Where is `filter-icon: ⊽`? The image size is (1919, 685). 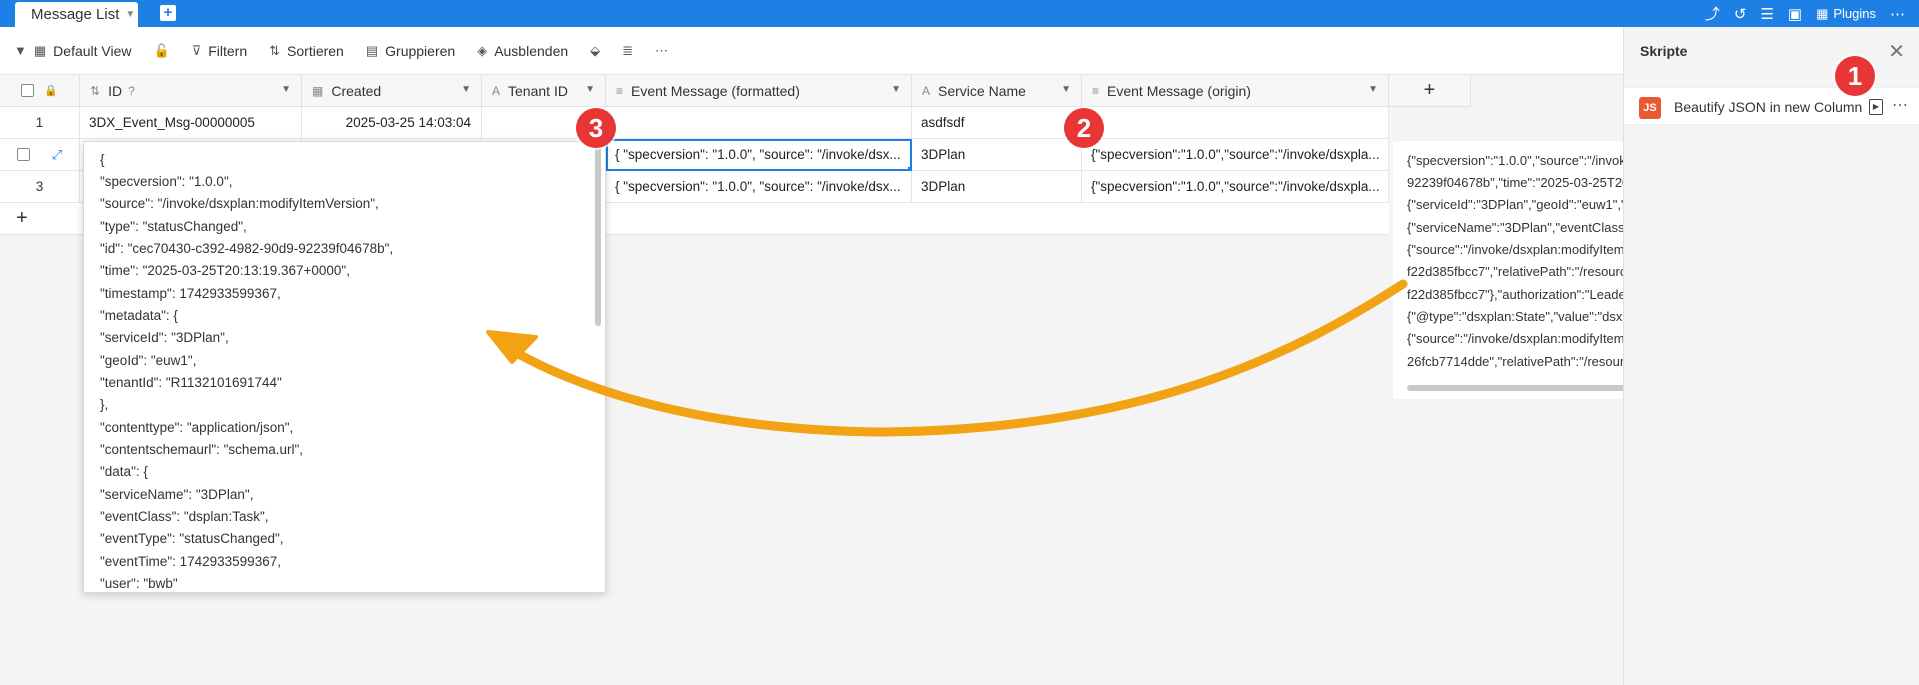 filter-icon: ⊽ is located at coordinates (196, 50).